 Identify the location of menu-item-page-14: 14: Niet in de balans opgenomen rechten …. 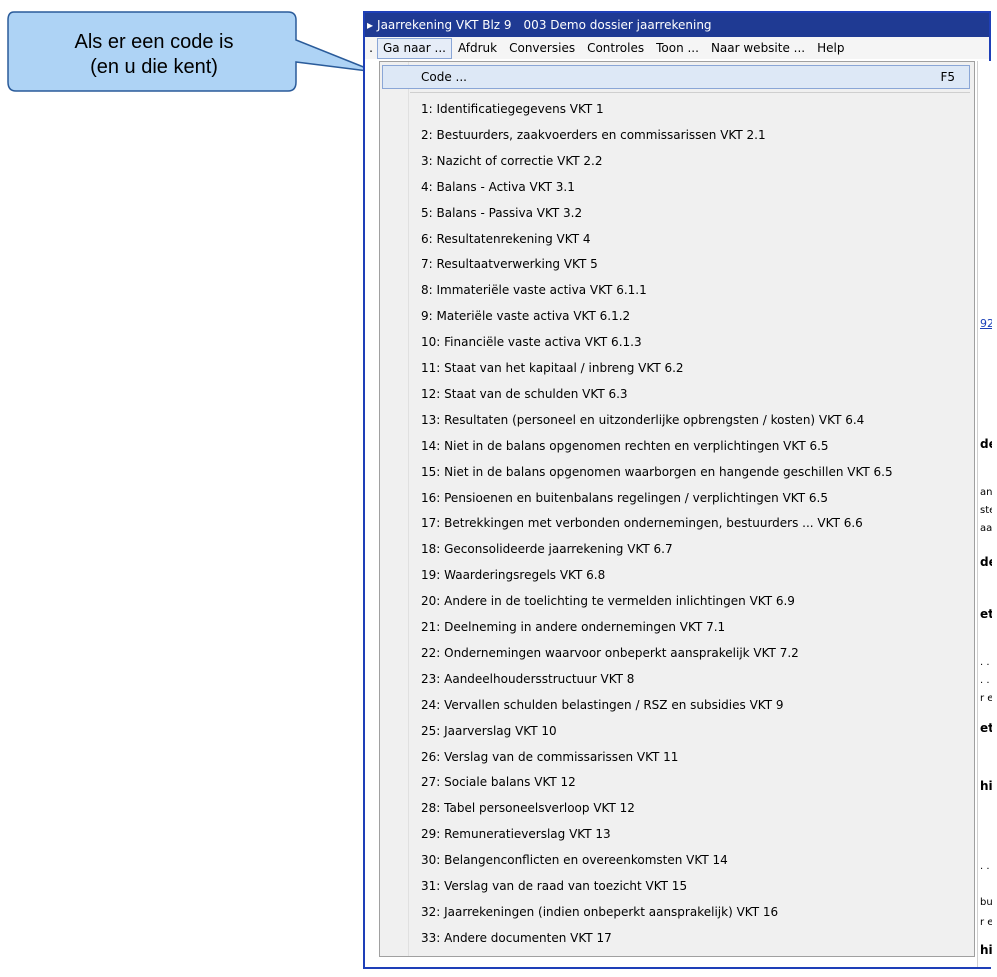
(677, 446).